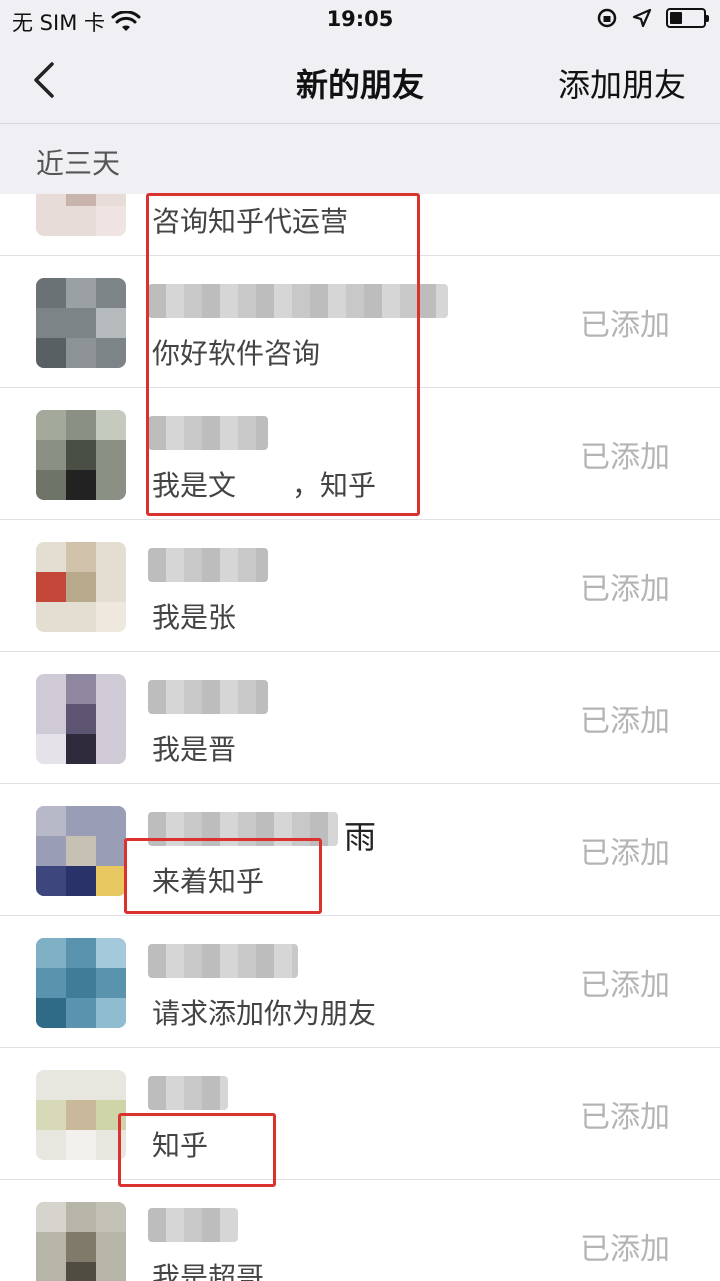  I want to click on battery-icon, so click(687, 18).